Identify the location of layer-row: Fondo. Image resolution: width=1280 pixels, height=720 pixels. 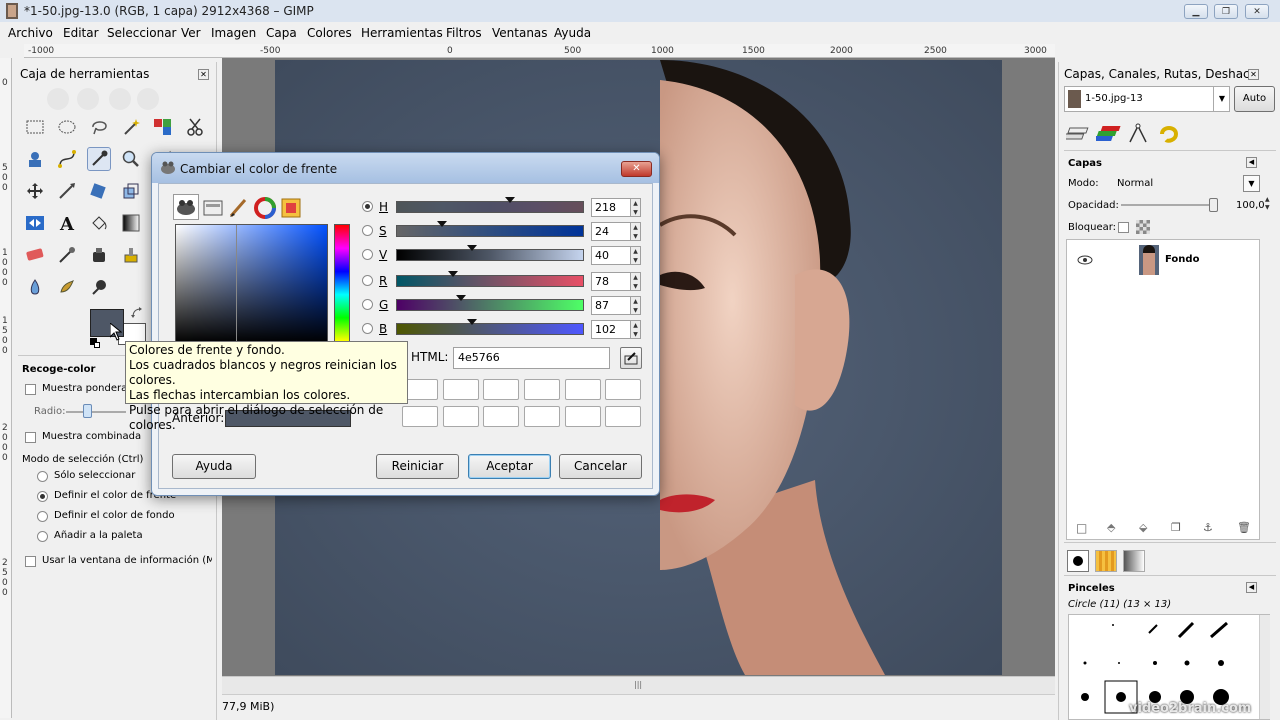
(1163, 260).